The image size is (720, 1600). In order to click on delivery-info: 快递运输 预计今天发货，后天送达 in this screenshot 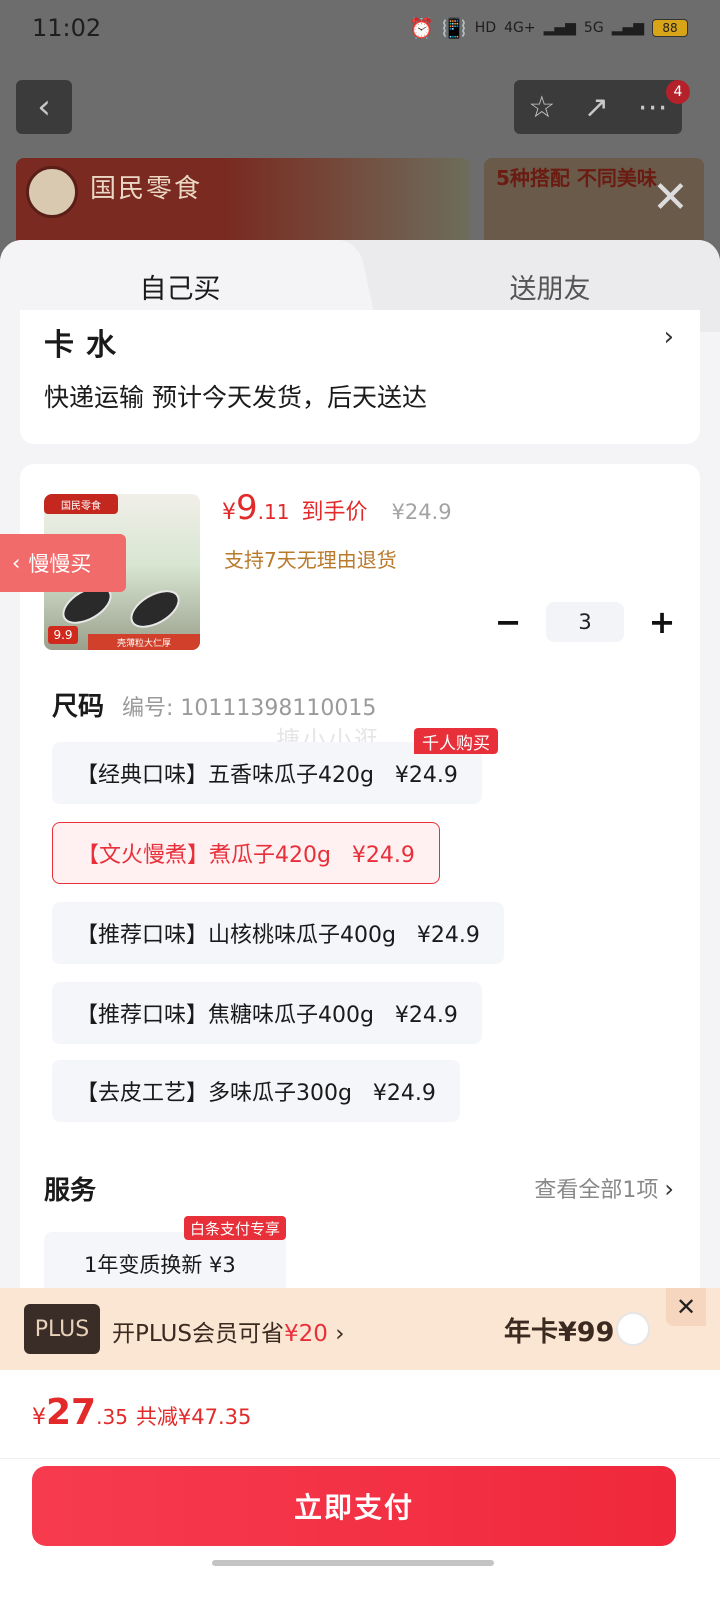, I will do `click(235, 397)`.